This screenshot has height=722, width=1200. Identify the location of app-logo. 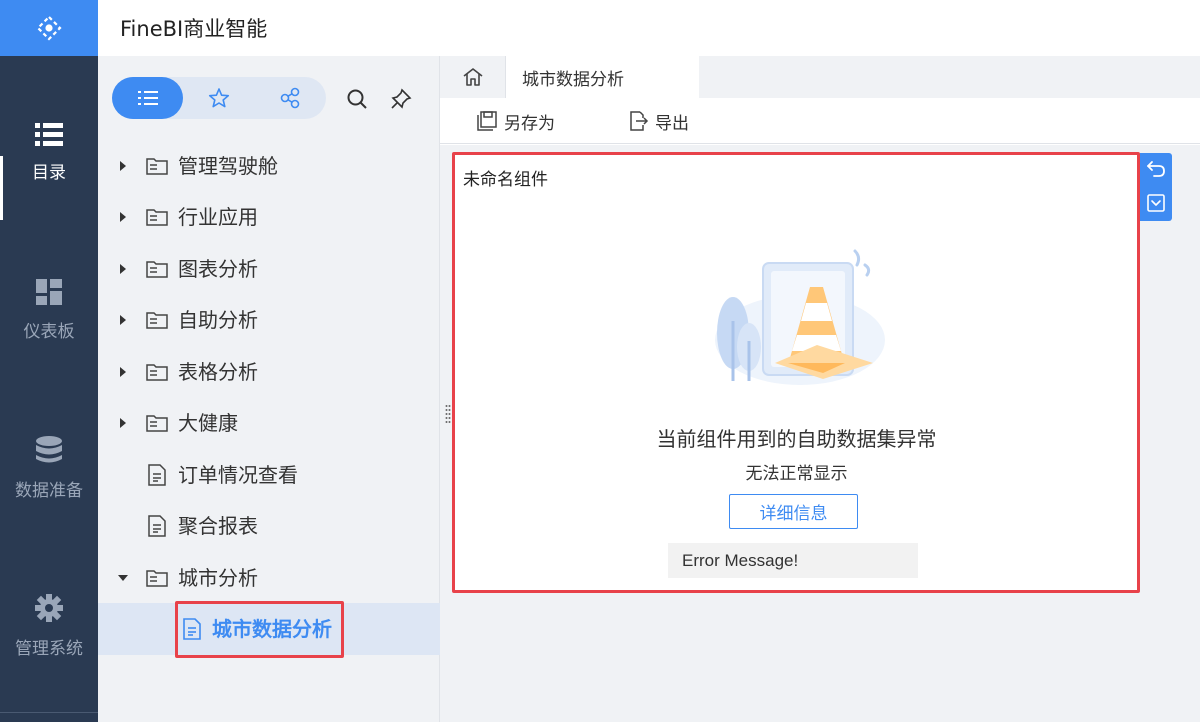
(49, 28).